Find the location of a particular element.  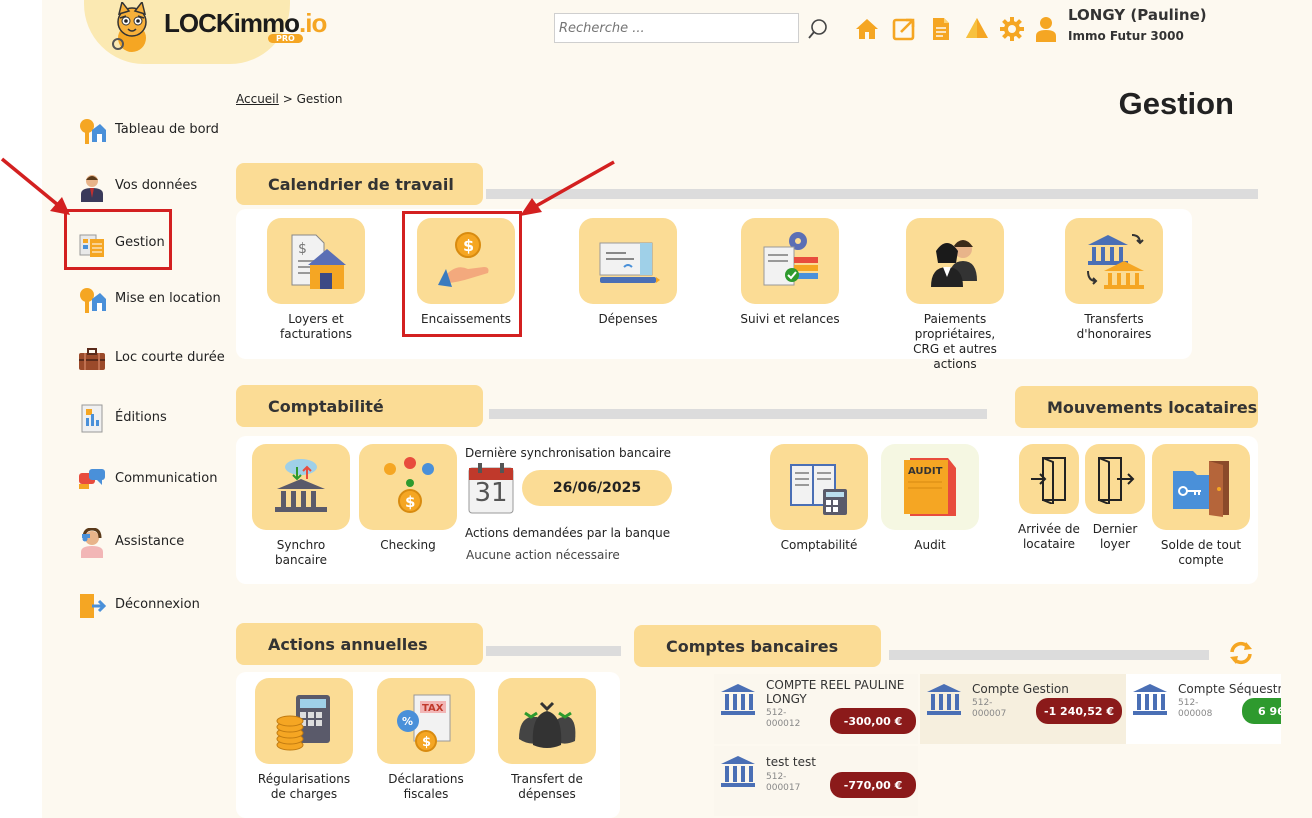

account-balance: -770,00 € is located at coordinates (873, 785).